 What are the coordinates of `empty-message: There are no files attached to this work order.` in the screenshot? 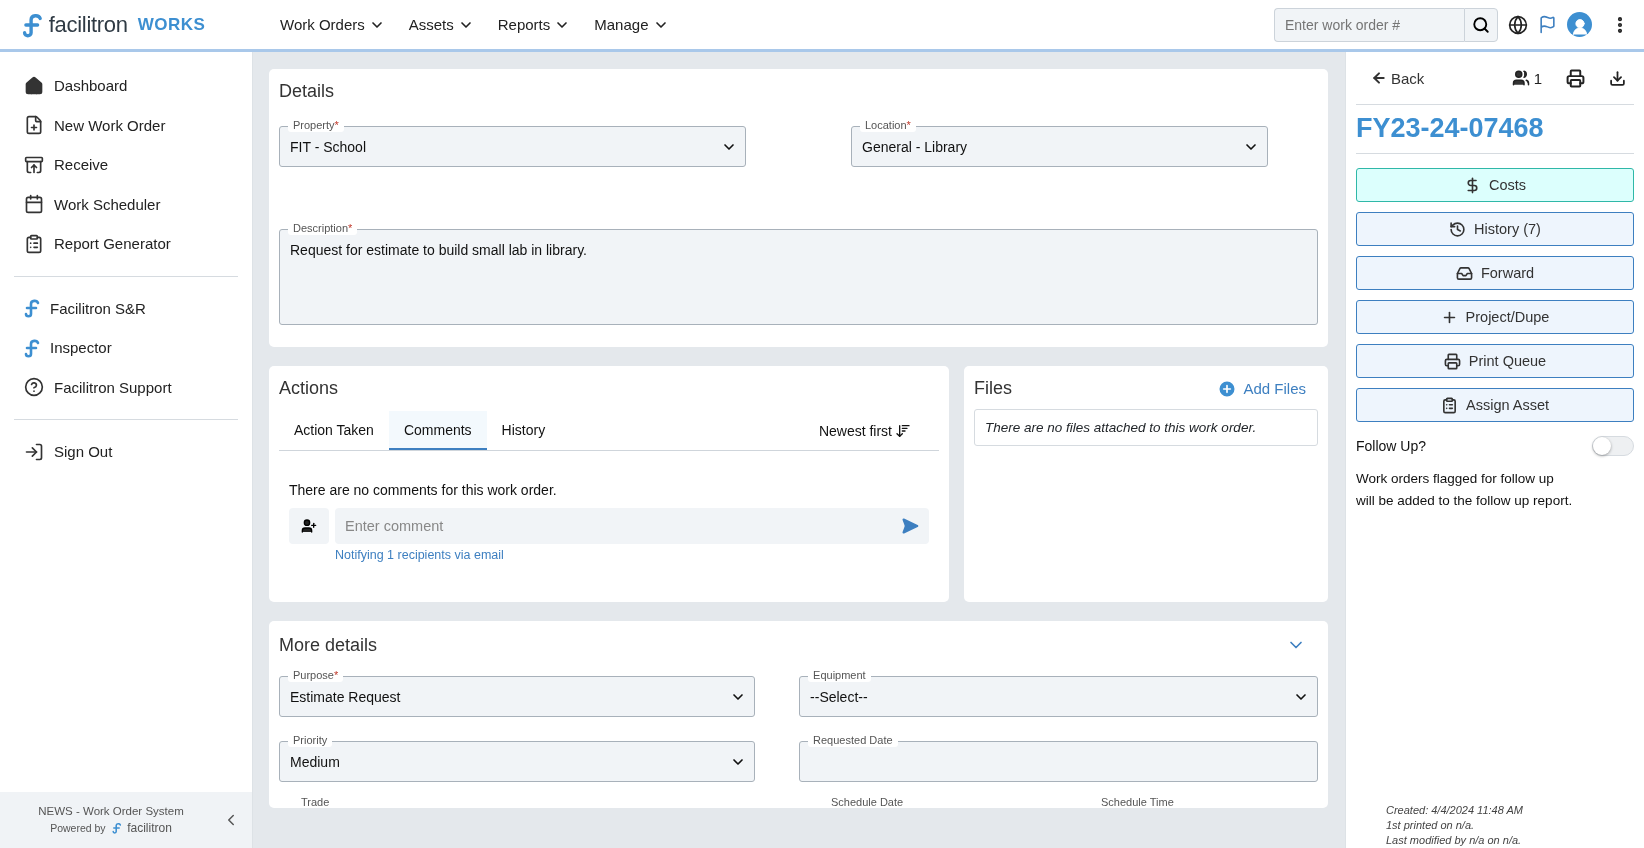 It's located at (1146, 427).